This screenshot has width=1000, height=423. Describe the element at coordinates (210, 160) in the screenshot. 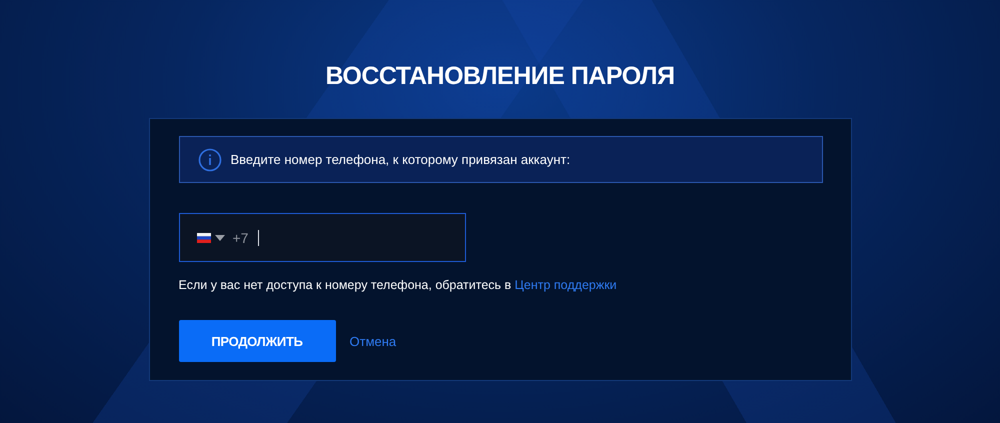

I see `info-icon` at that location.